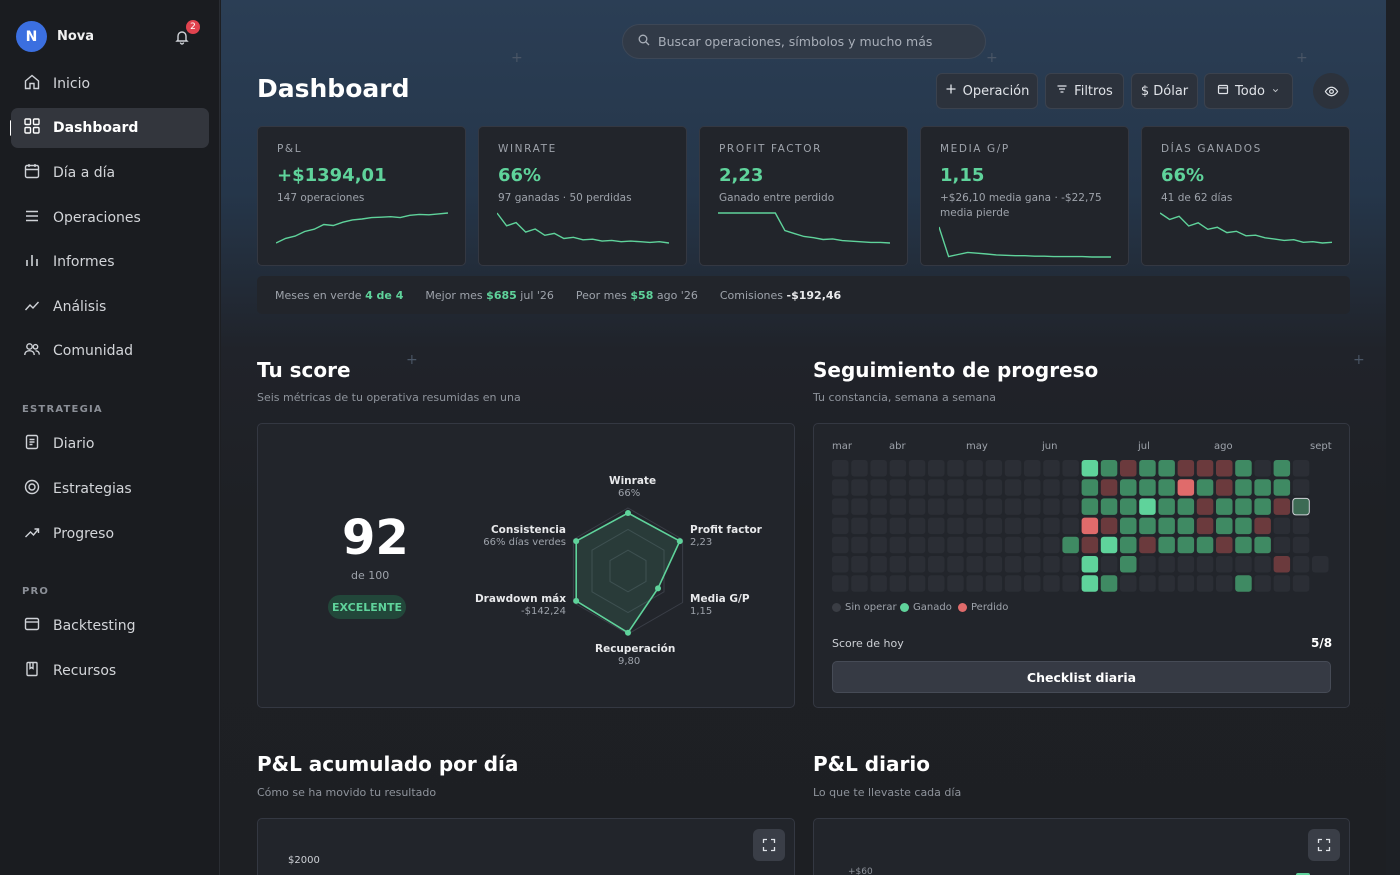  What do you see at coordinates (1245, 196) in the screenshot?
I see `stat-card-dias-ganados: DÍAS GANADOS 66% 41 de 62 días` at bounding box center [1245, 196].